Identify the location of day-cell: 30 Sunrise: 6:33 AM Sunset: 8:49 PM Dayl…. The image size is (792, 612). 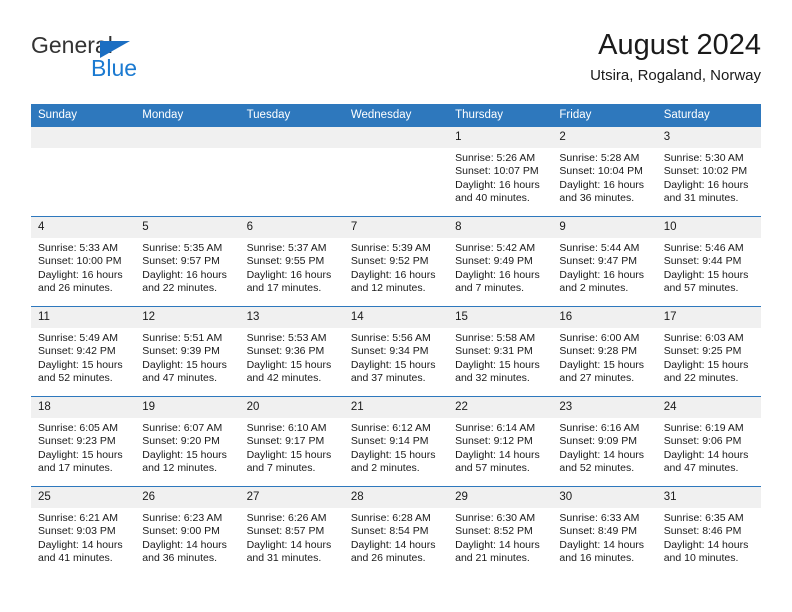
(604, 531).